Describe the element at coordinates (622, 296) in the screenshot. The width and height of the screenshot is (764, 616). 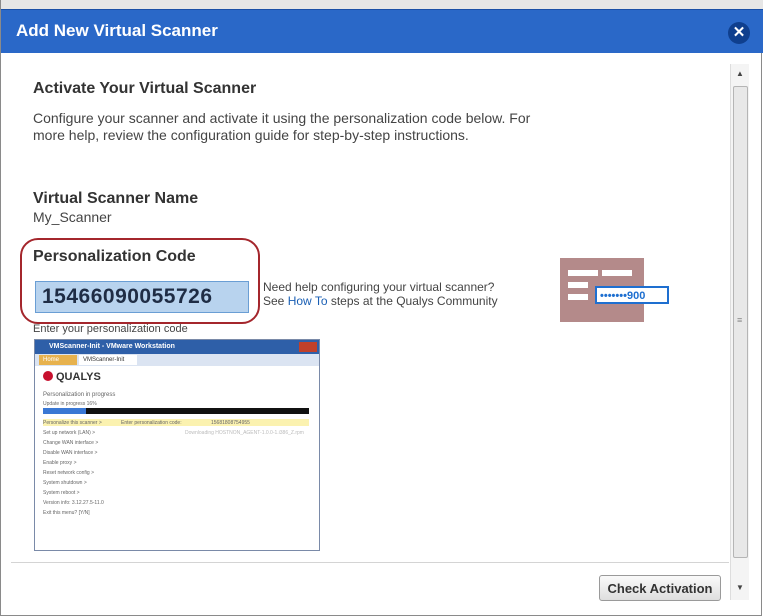
I see `mask-text: •••••••900` at that location.